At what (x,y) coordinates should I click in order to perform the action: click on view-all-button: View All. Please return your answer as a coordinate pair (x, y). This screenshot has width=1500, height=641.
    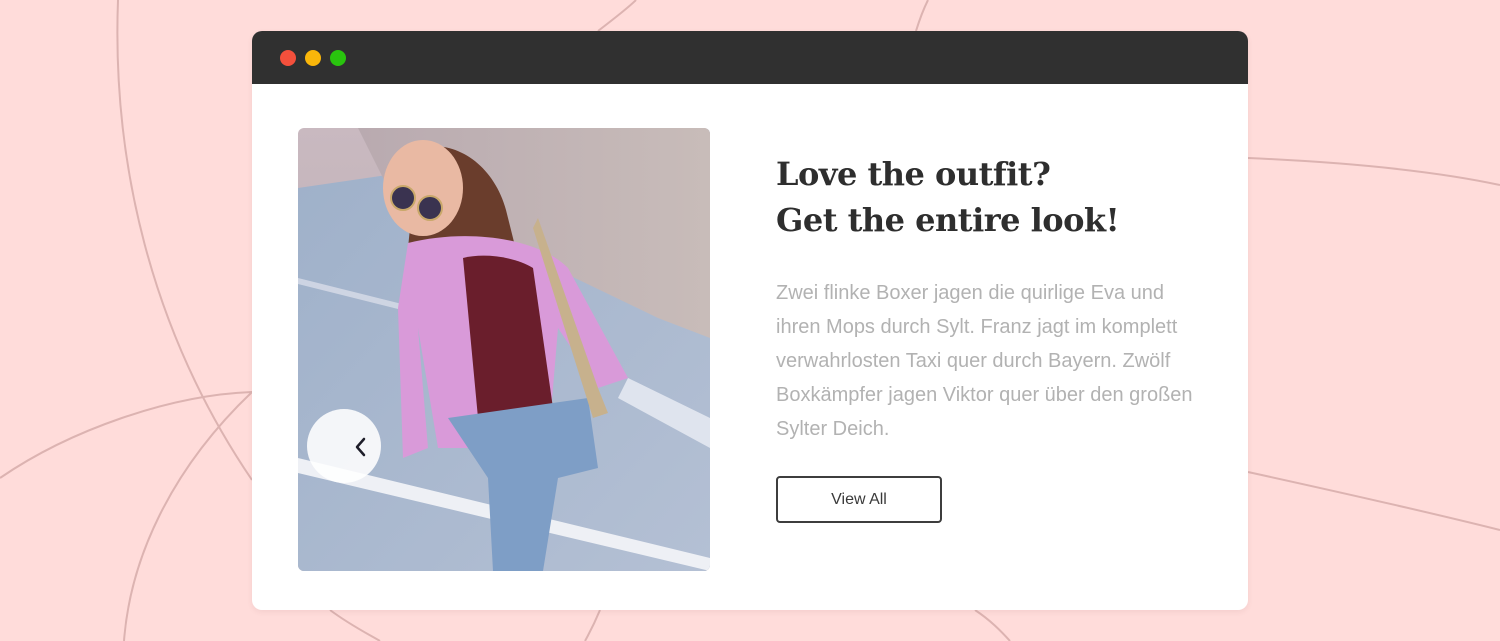
    Looking at the image, I should click on (859, 499).